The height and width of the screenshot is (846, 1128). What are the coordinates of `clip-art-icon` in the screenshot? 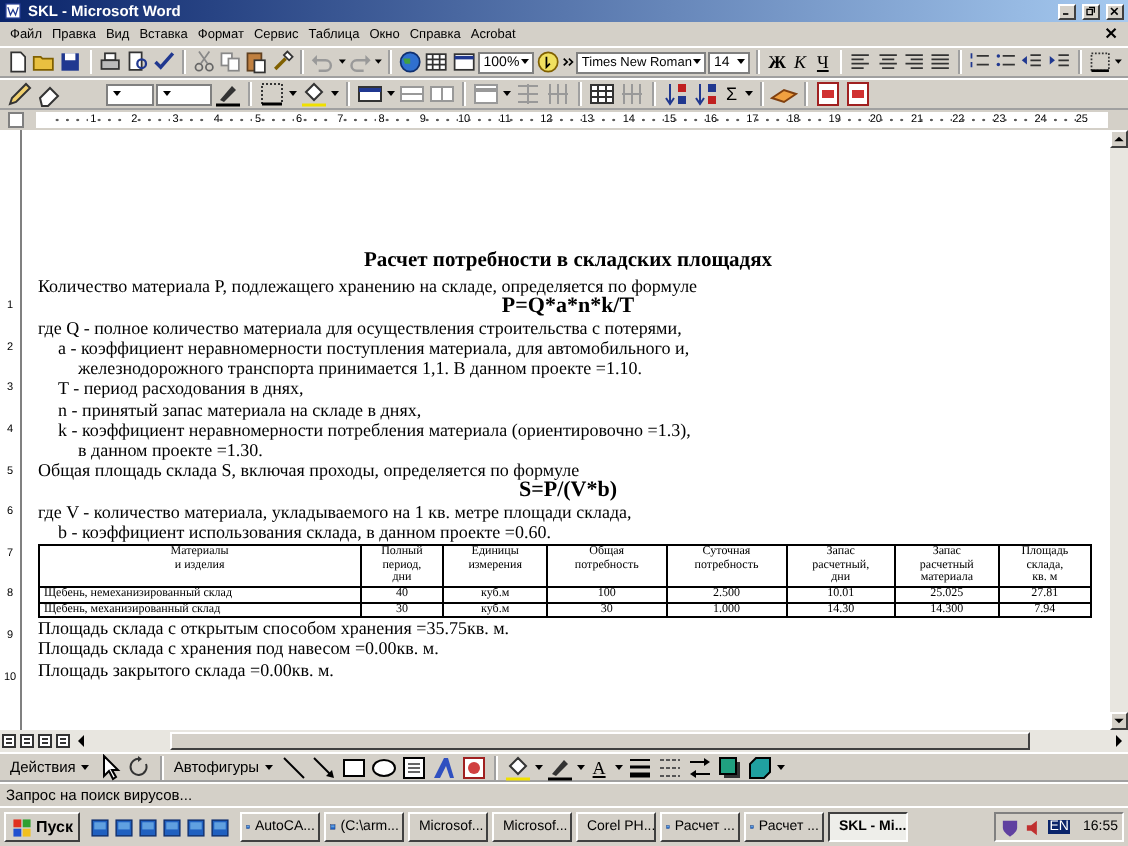 It's located at (473, 767).